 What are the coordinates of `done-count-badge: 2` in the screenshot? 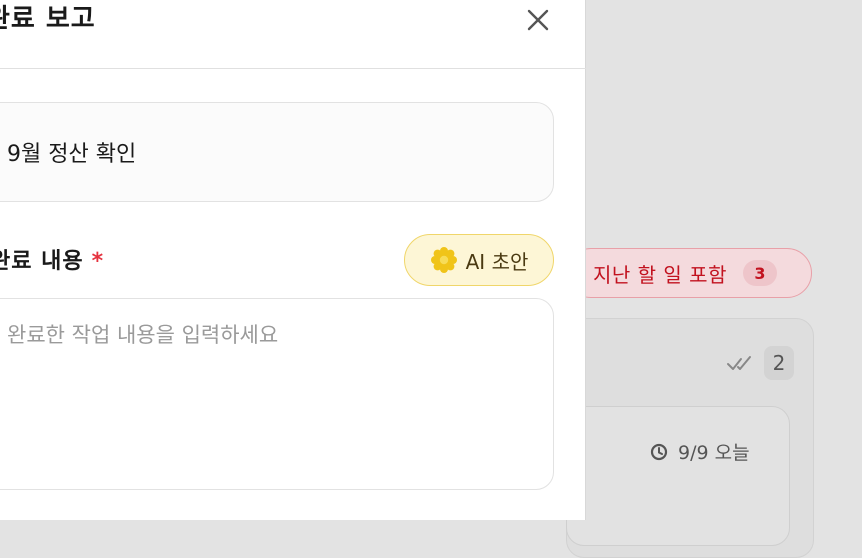 It's located at (779, 363).